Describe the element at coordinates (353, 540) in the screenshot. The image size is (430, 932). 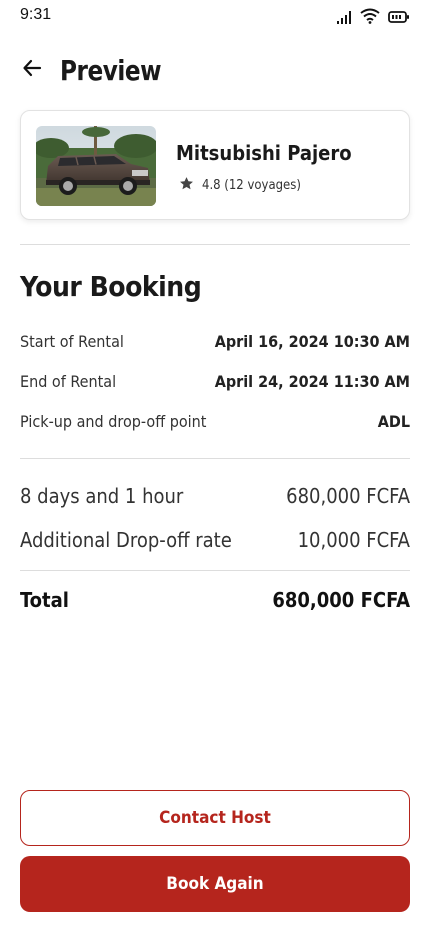
I see `cost-value: 10,000 FCFA` at that location.